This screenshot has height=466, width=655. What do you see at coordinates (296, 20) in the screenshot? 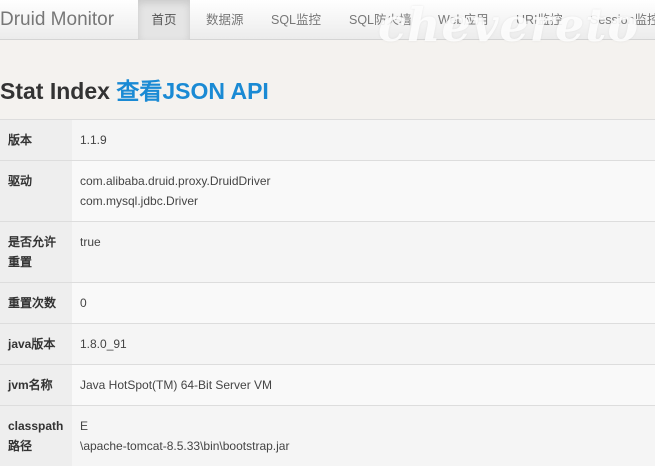
I see `nav-item-sql-monitor: SQL监控` at bounding box center [296, 20].